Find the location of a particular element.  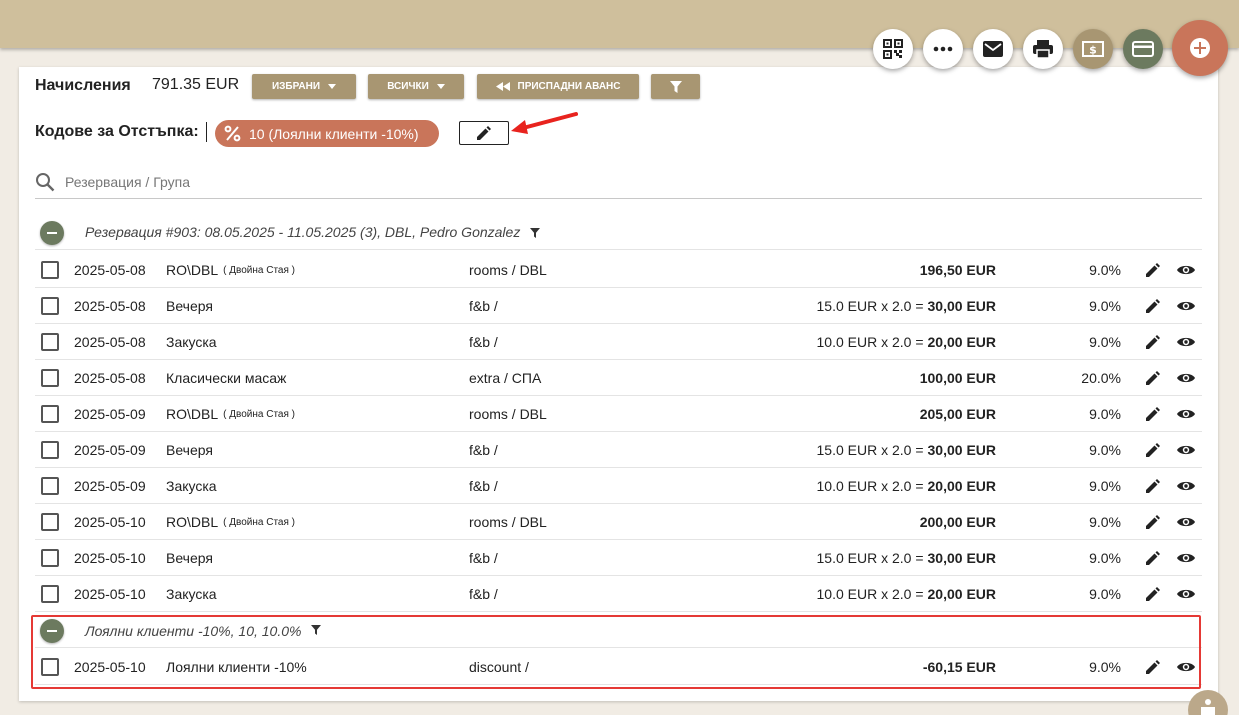

cash-icon: $ is located at coordinates (1093, 49).